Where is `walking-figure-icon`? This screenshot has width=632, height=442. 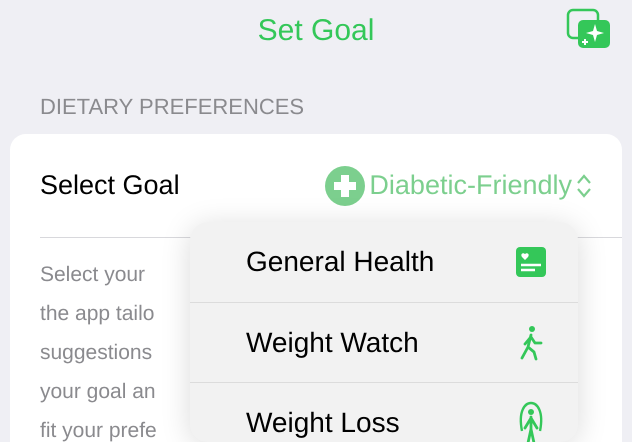
walking-figure-icon is located at coordinates (531, 342).